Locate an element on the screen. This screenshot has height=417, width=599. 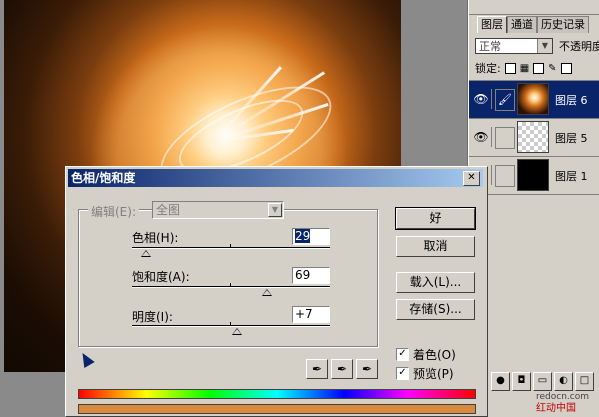
lock-transparent-checkbox is located at coordinates (510, 68).